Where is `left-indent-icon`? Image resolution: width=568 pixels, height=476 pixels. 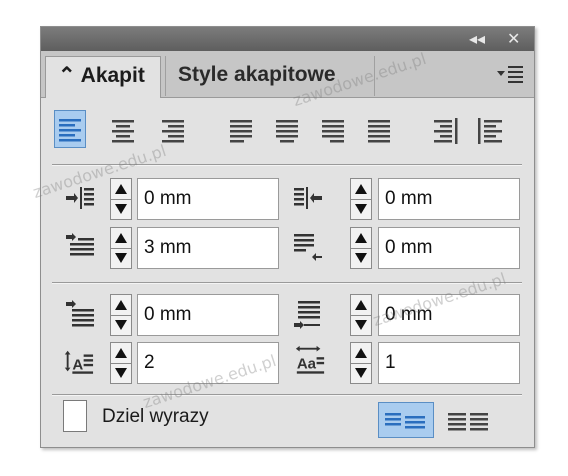
left-indent-icon is located at coordinates (80, 198).